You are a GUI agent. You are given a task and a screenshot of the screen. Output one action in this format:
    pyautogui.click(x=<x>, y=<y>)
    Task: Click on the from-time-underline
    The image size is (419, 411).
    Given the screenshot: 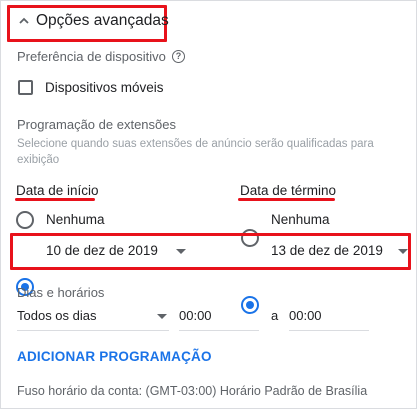 What is the action you would take?
    pyautogui.click(x=219, y=330)
    